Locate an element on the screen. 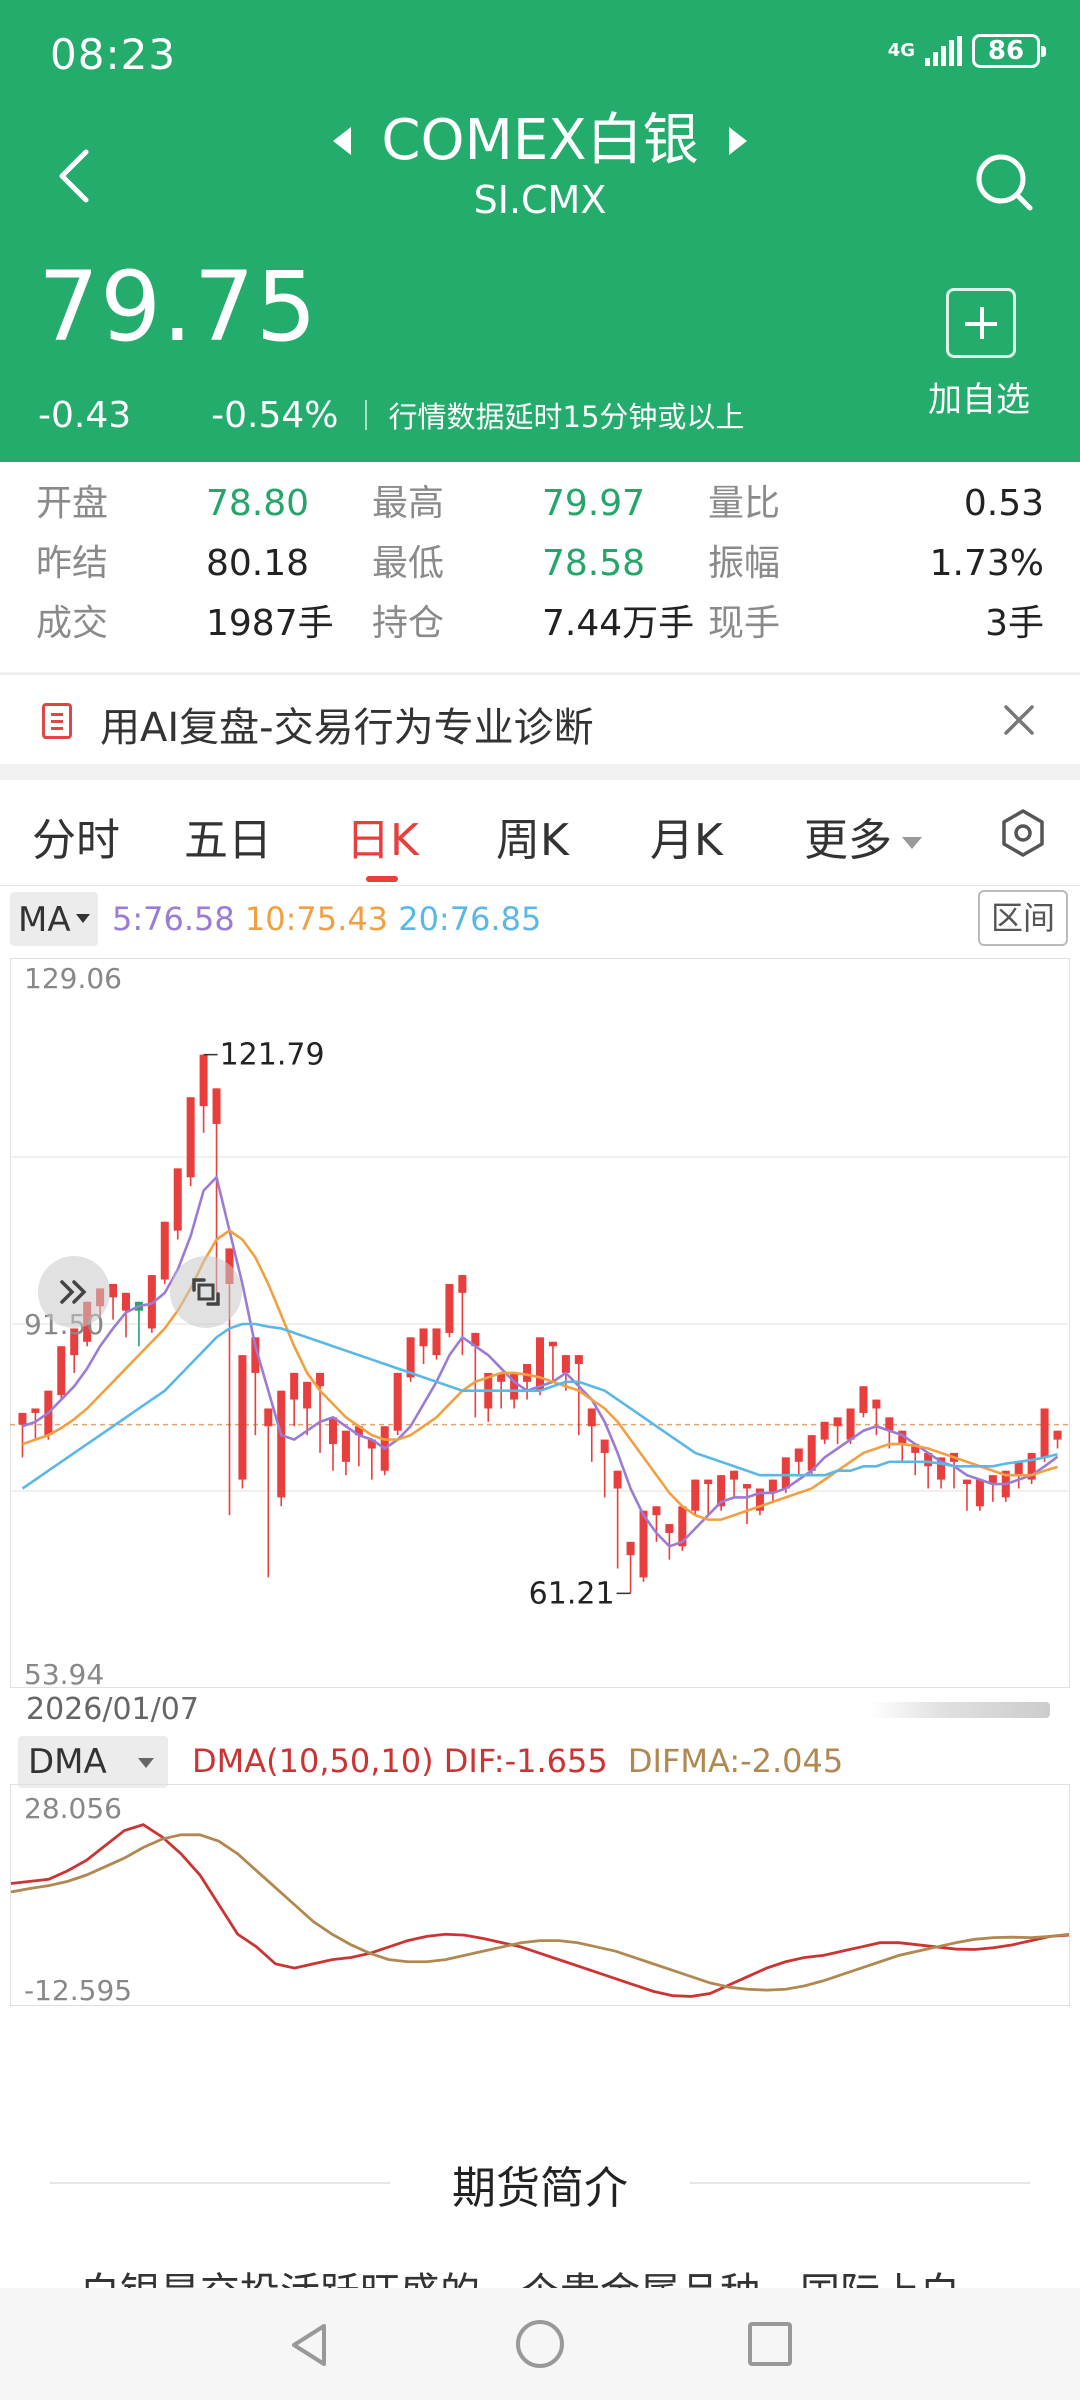 The image size is (1080, 2400). expand-history-button is located at coordinates (74, 1292).